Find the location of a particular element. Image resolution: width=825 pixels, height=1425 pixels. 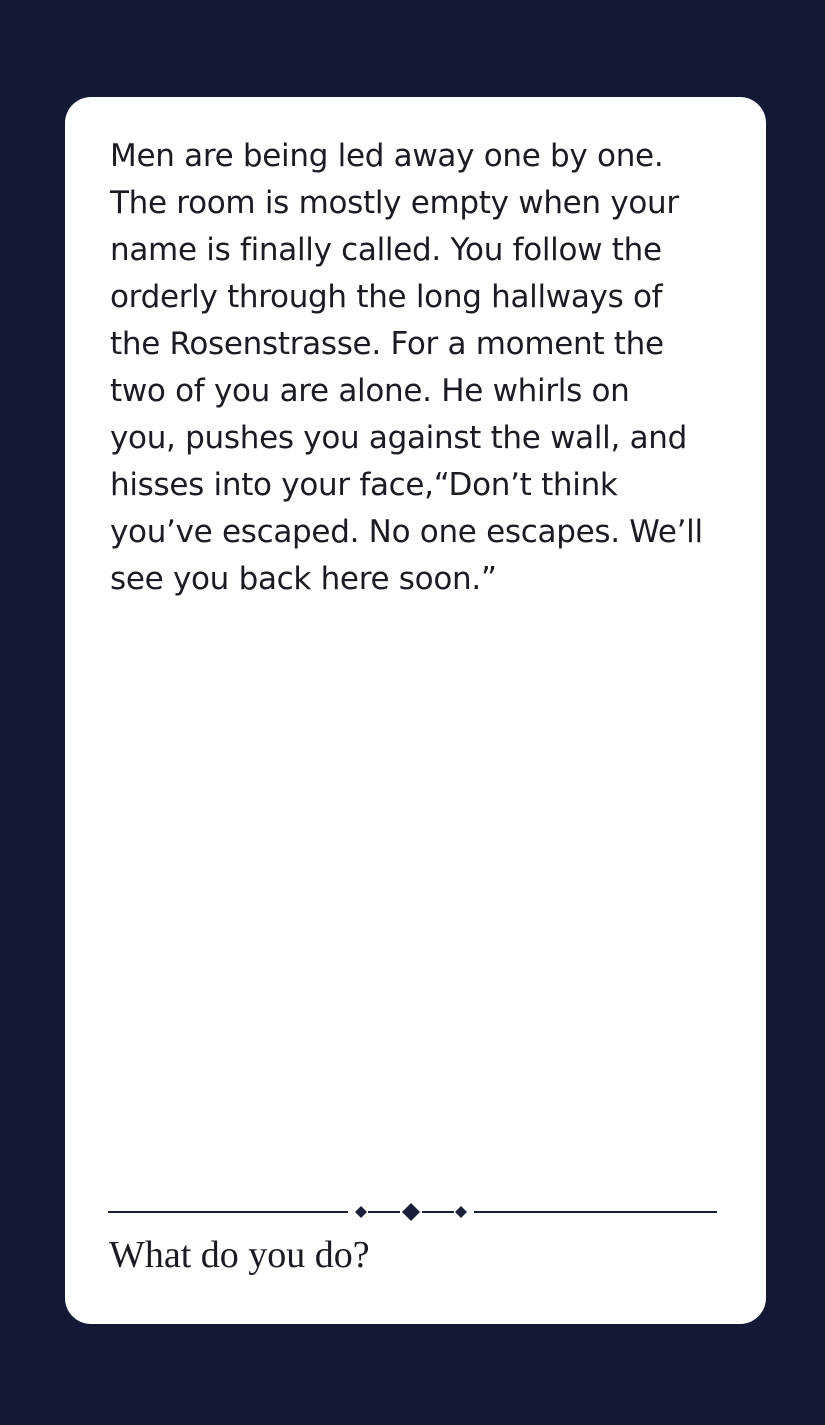

ornament-divider is located at coordinates (412, 1212).